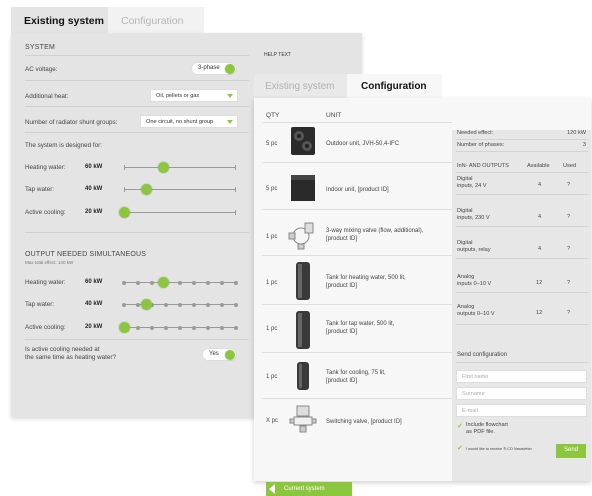 Image resolution: width=592 pixels, height=496 pixels. I want to click on ac-voltage-toggle: 3-phase, so click(214, 68).